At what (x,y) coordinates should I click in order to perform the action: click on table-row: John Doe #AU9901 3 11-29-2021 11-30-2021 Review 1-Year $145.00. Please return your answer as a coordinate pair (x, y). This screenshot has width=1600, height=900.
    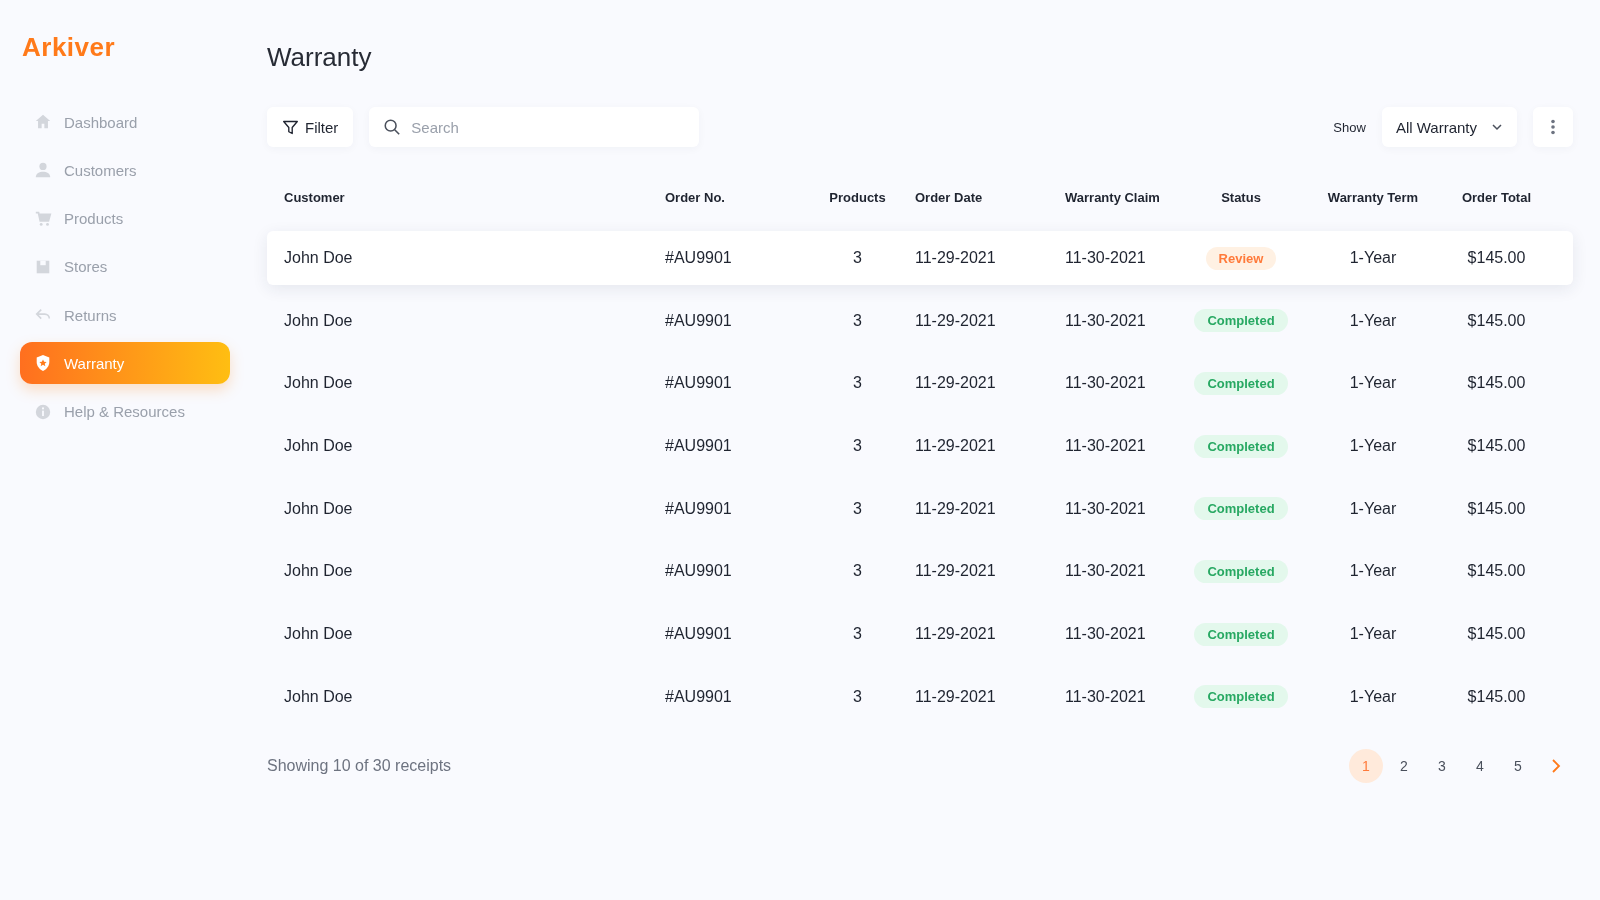
    Looking at the image, I should click on (920, 258).